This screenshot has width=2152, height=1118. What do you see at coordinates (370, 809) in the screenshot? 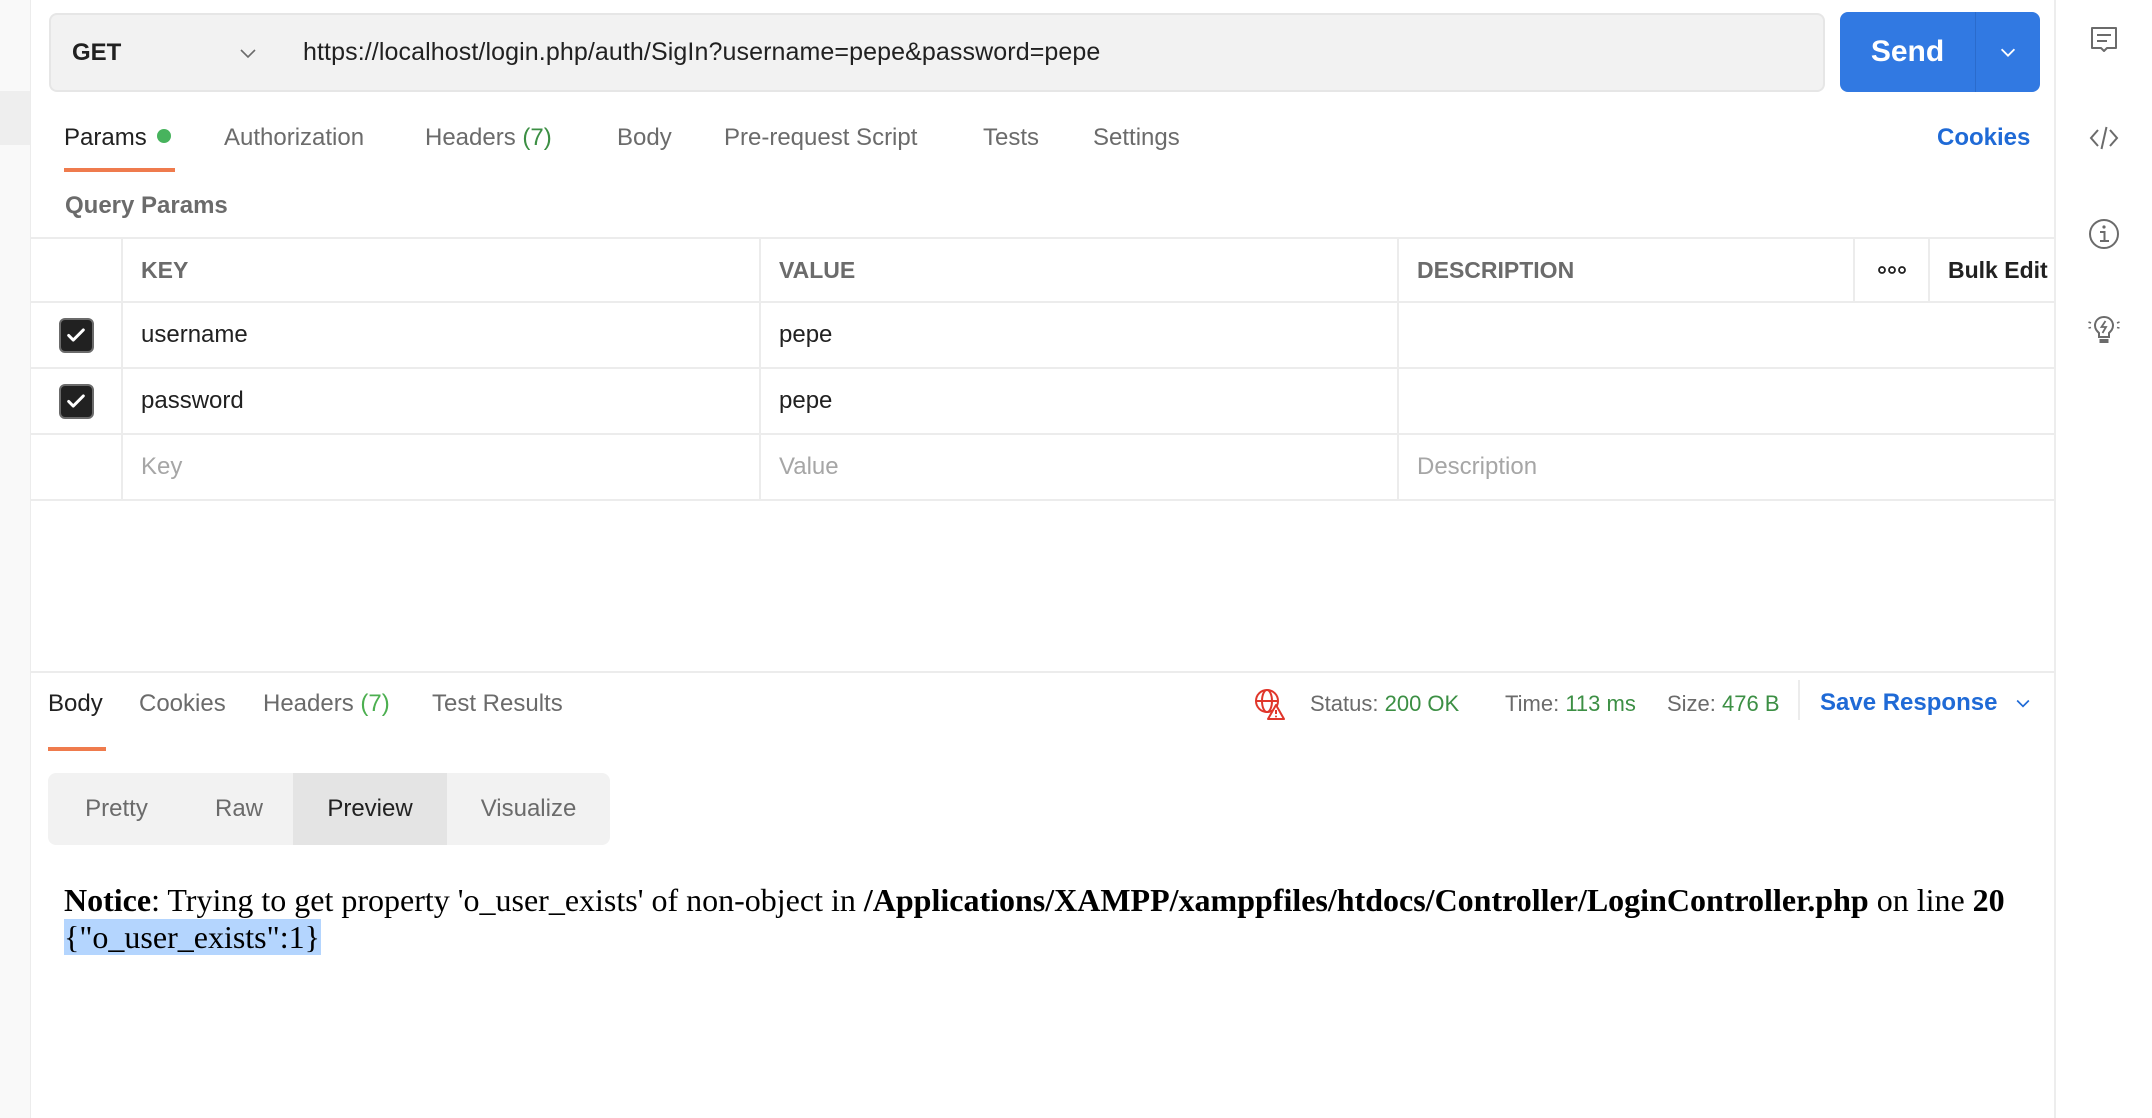
I see `view-mode-preview: Preview` at bounding box center [370, 809].